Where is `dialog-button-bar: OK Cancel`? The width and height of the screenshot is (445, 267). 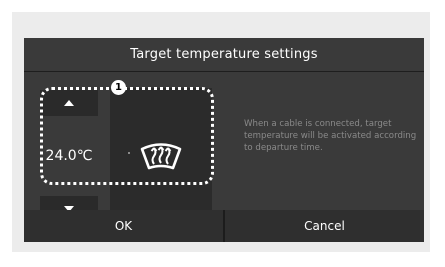
dialog-button-bar: OK Cancel is located at coordinates (224, 226).